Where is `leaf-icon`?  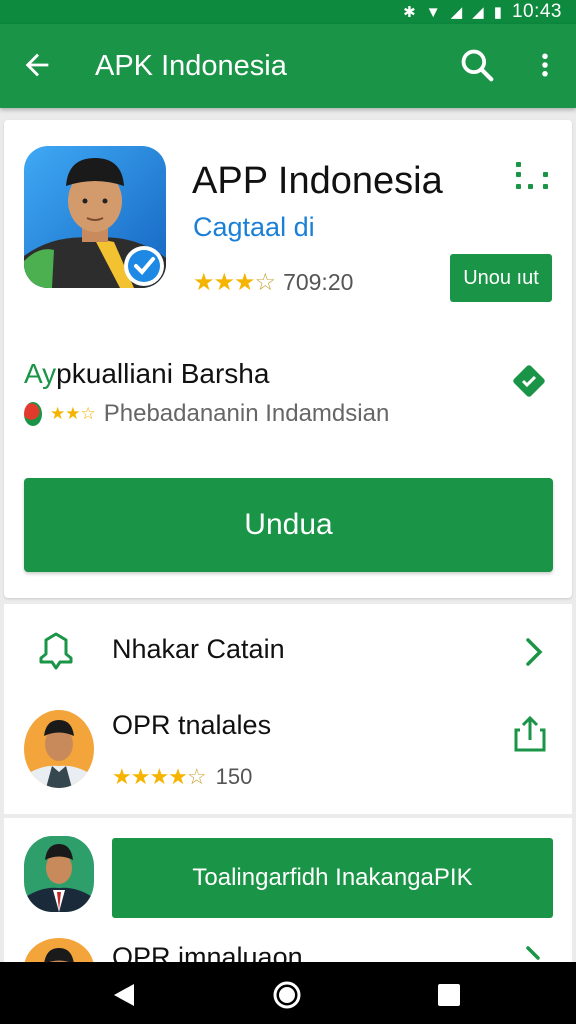 leaf-icon is located at coordinates (33, 414).